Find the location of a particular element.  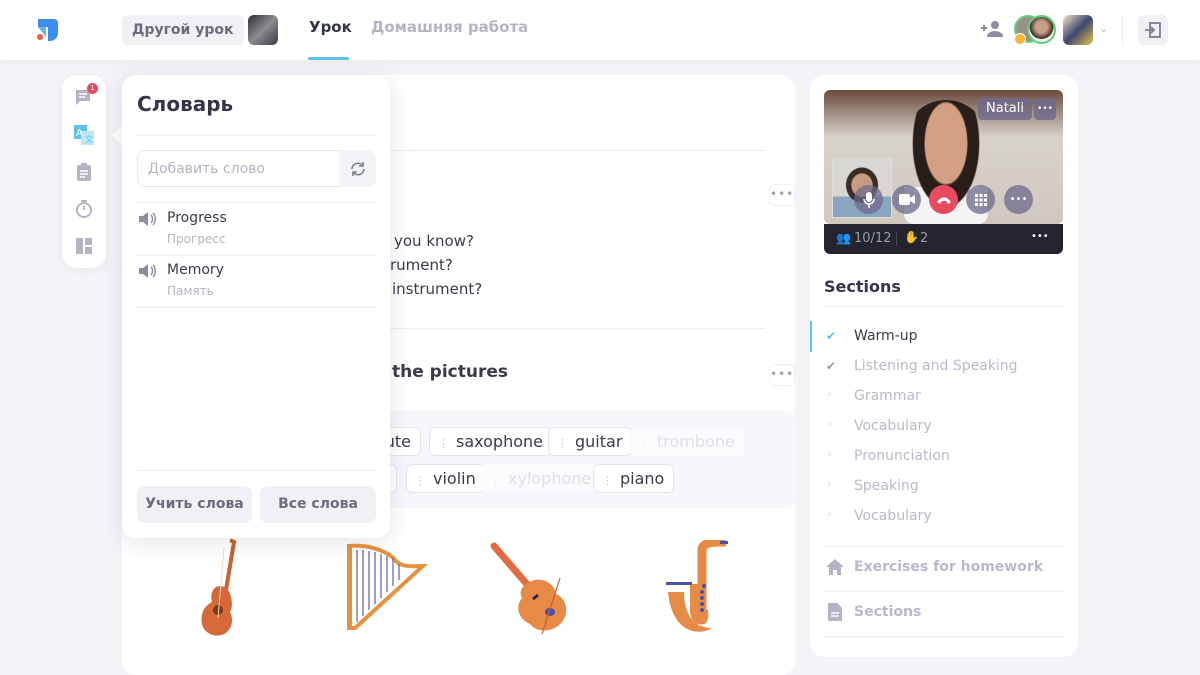

section-item: Warm-up is located at coordinates (886, 336).